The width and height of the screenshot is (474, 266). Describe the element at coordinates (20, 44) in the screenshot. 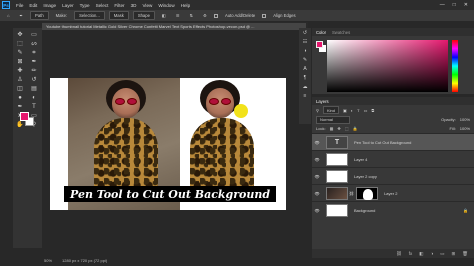

I see `marquee-icon: ⬚` at that location.